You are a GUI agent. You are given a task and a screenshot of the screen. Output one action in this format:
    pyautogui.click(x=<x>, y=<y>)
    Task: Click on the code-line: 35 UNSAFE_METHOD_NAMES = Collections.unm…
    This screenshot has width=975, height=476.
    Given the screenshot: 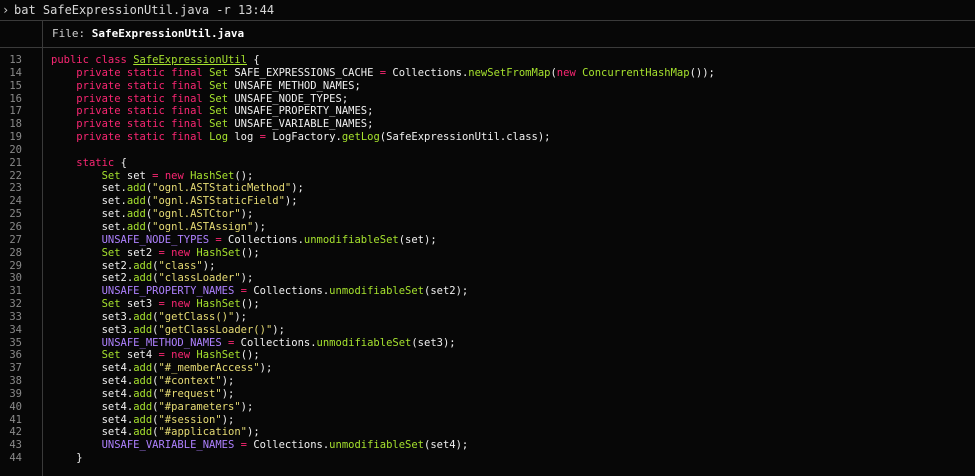 What is the action you would take?
    pyautogui.click(x=487, y=343)
    